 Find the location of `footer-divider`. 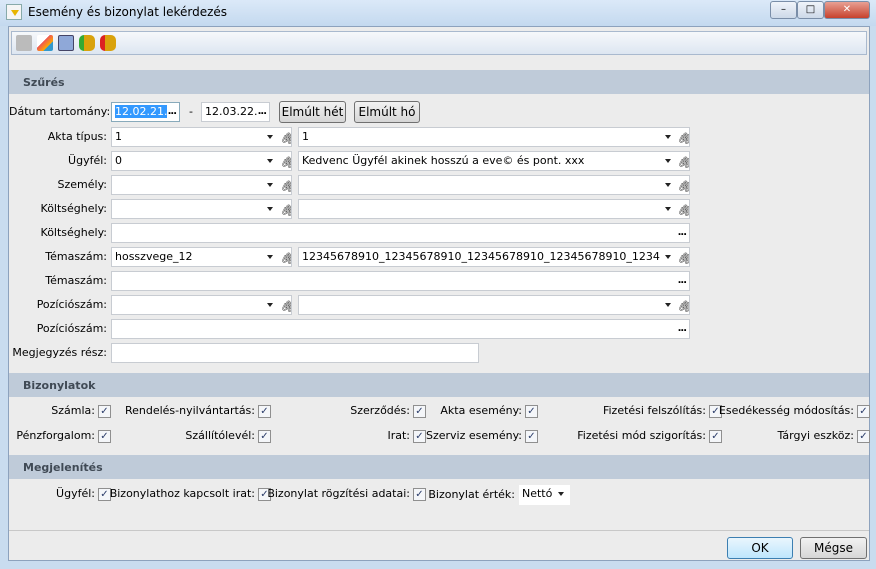

footer-divider is located at coordinates (439, 530).